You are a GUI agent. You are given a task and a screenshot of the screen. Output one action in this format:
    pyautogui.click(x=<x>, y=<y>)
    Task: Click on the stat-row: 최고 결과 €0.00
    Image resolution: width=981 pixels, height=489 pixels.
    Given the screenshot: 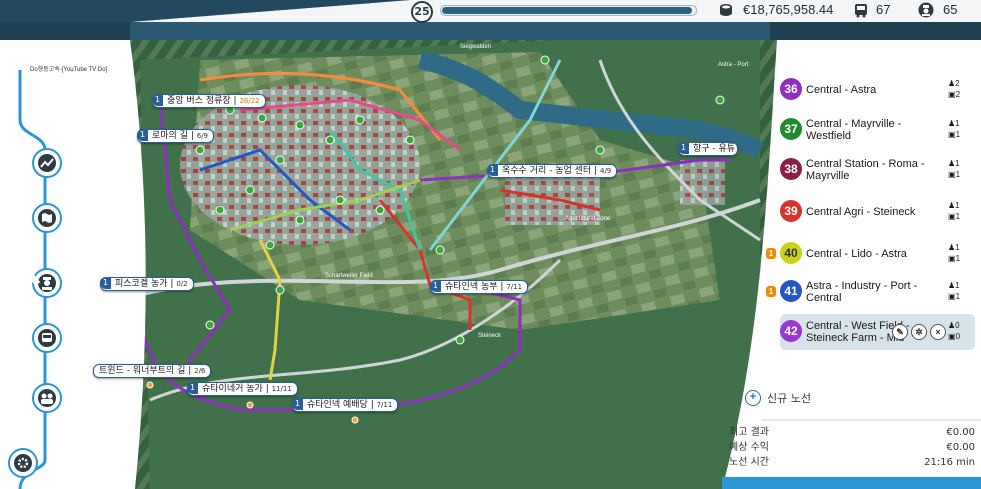 What is the action you would take?
    pyautogui.click(x=852, y=432)
    